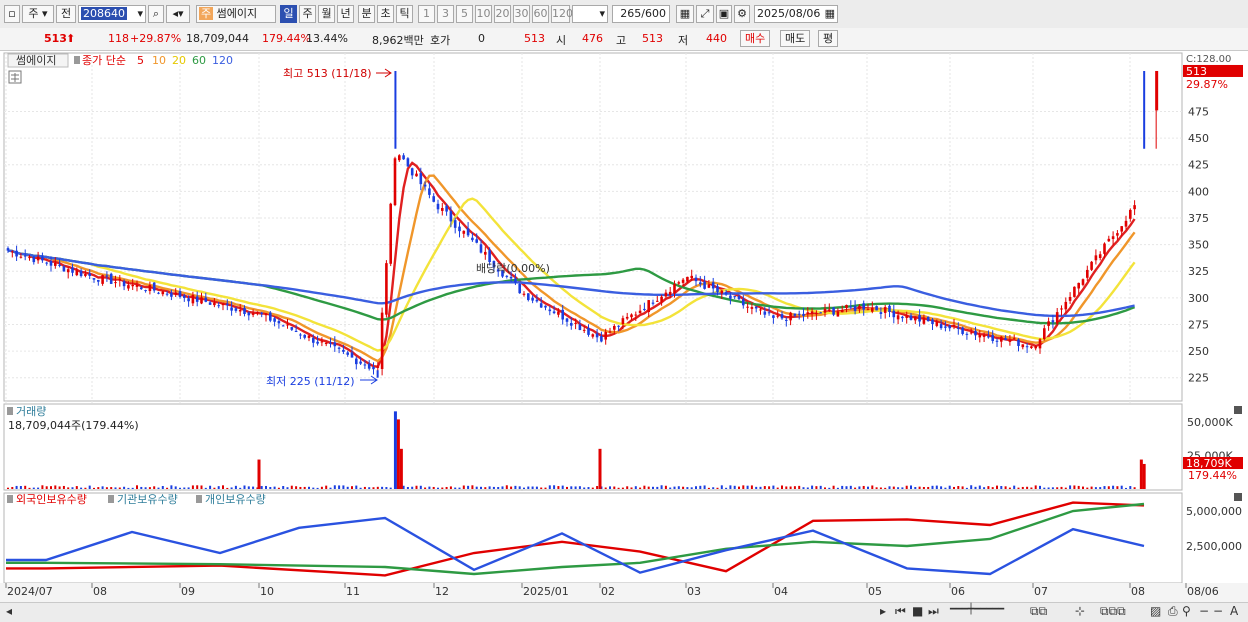  I want to click on interval-10: 10, so click(483, 14).